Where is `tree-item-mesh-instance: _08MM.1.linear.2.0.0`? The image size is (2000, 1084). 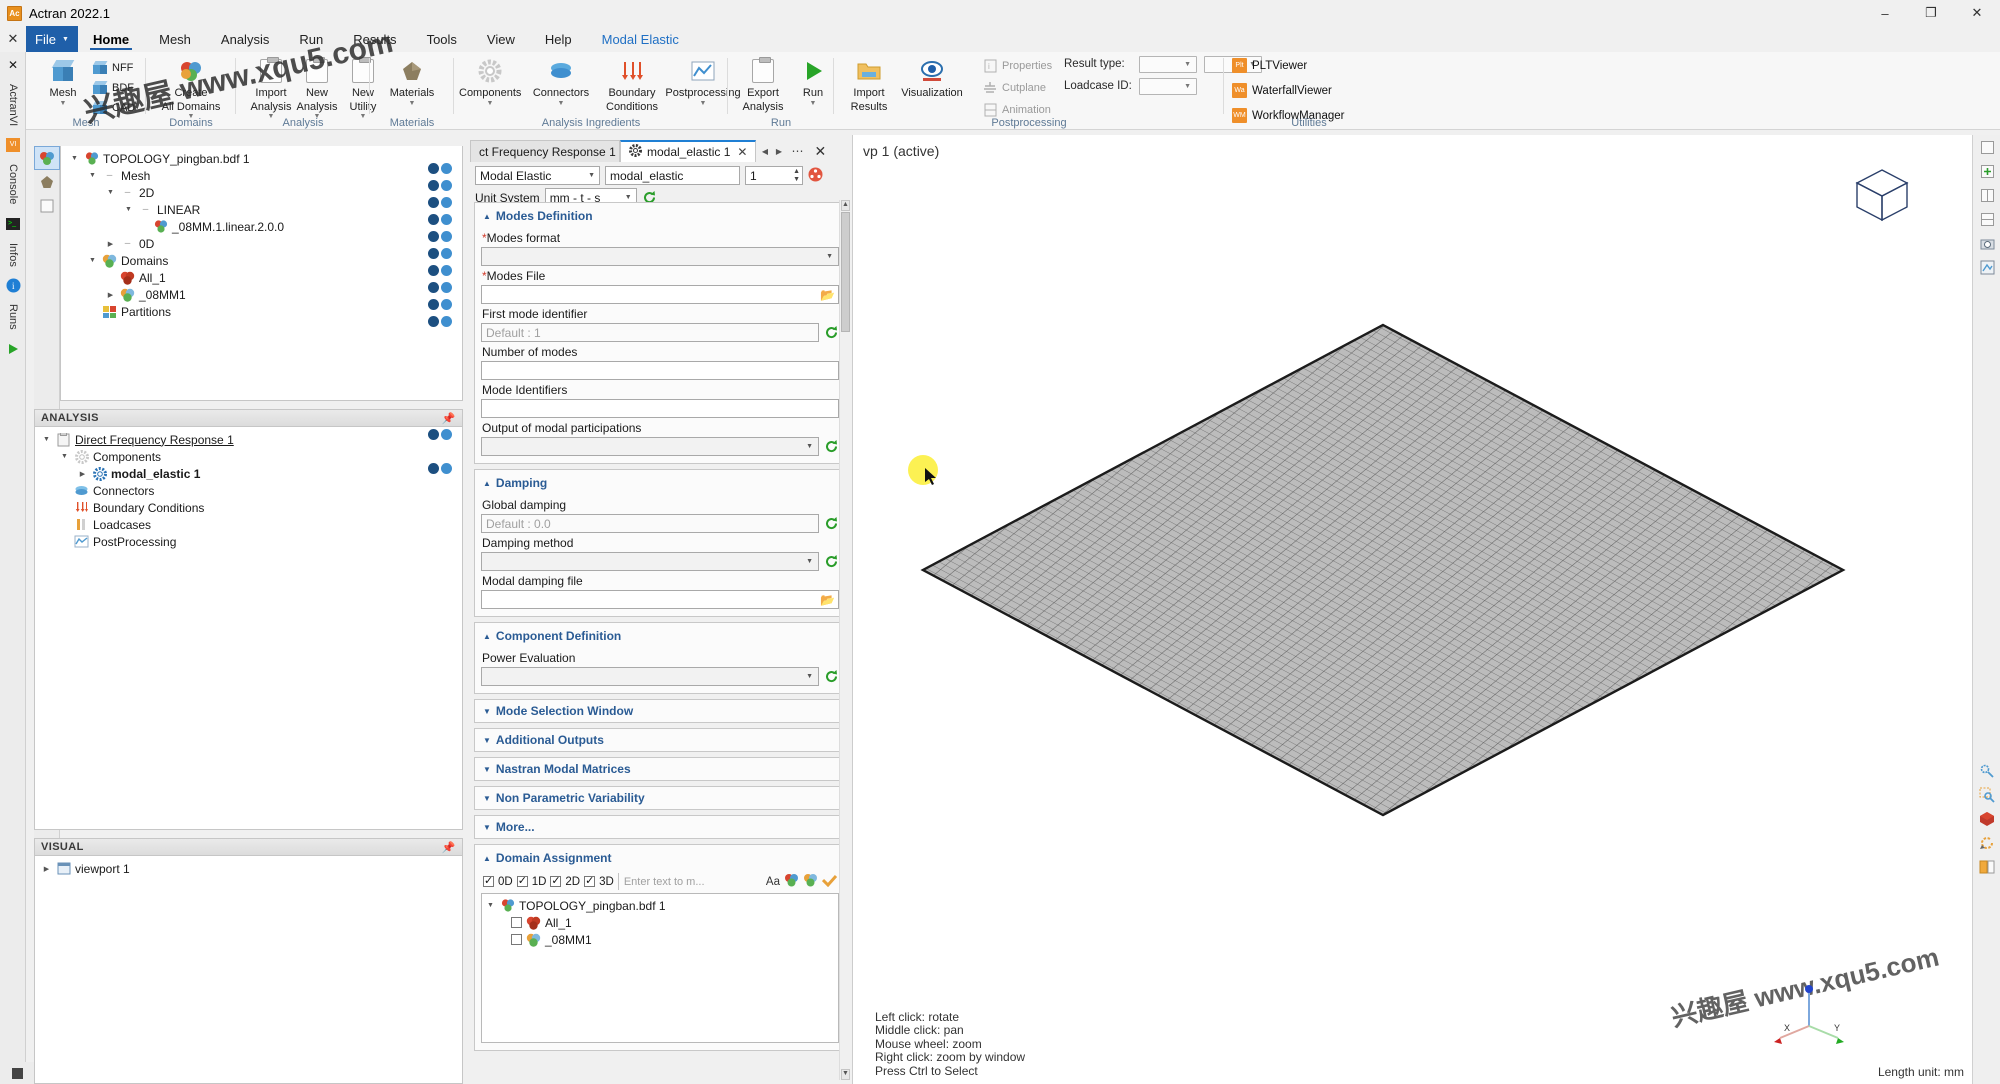 tree-item-mesh-instance: _08MM.1.linear.2.0.0 is located at coordinates (263, 226).